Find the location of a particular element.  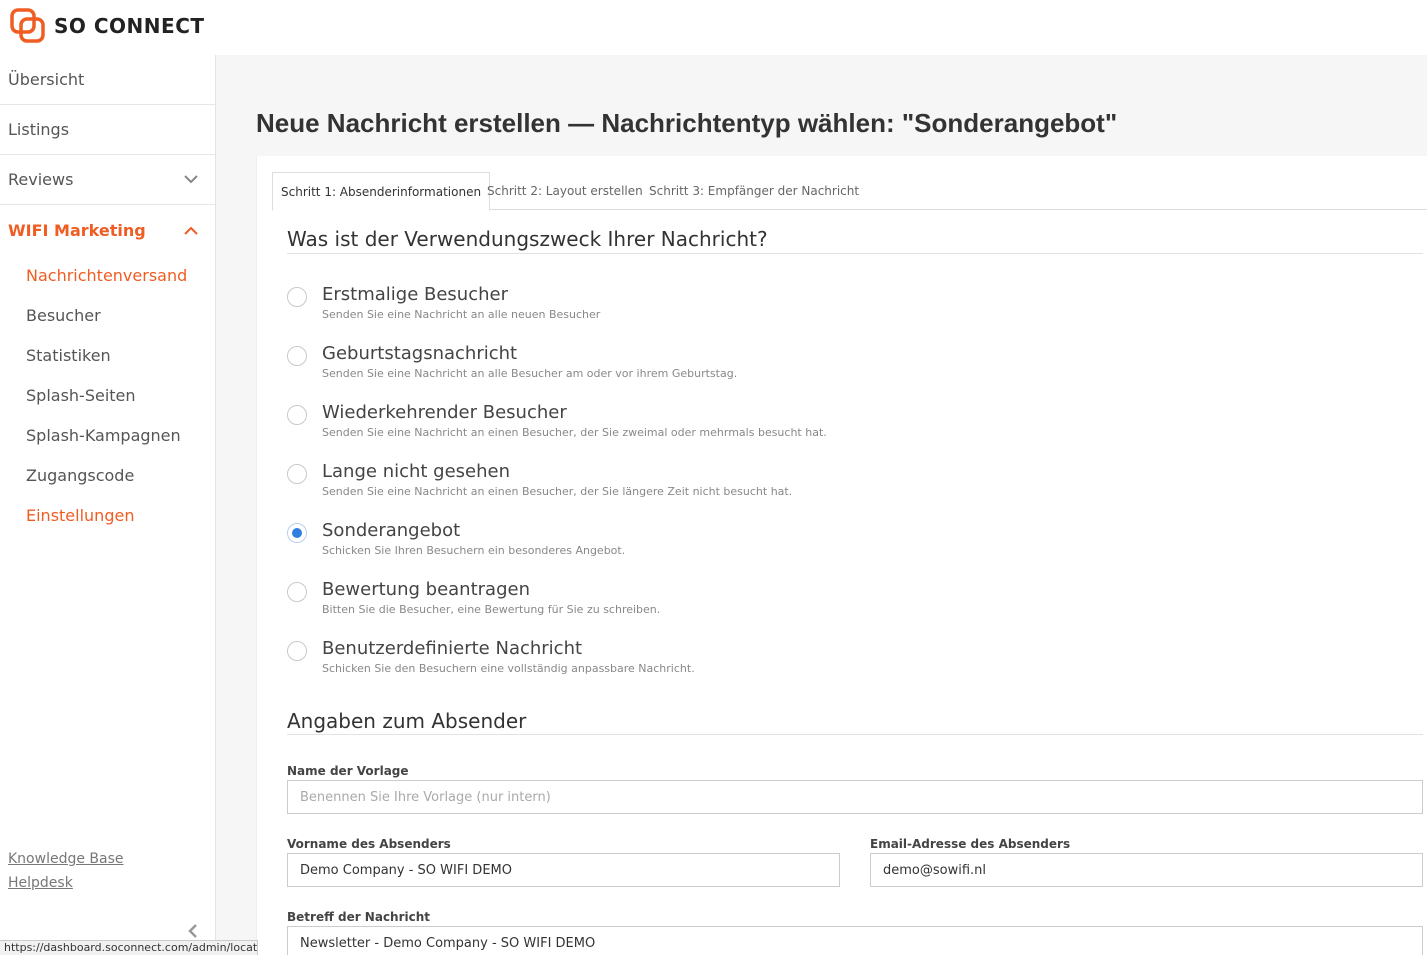

radio-button-selected is located at coordinates (297, 533).